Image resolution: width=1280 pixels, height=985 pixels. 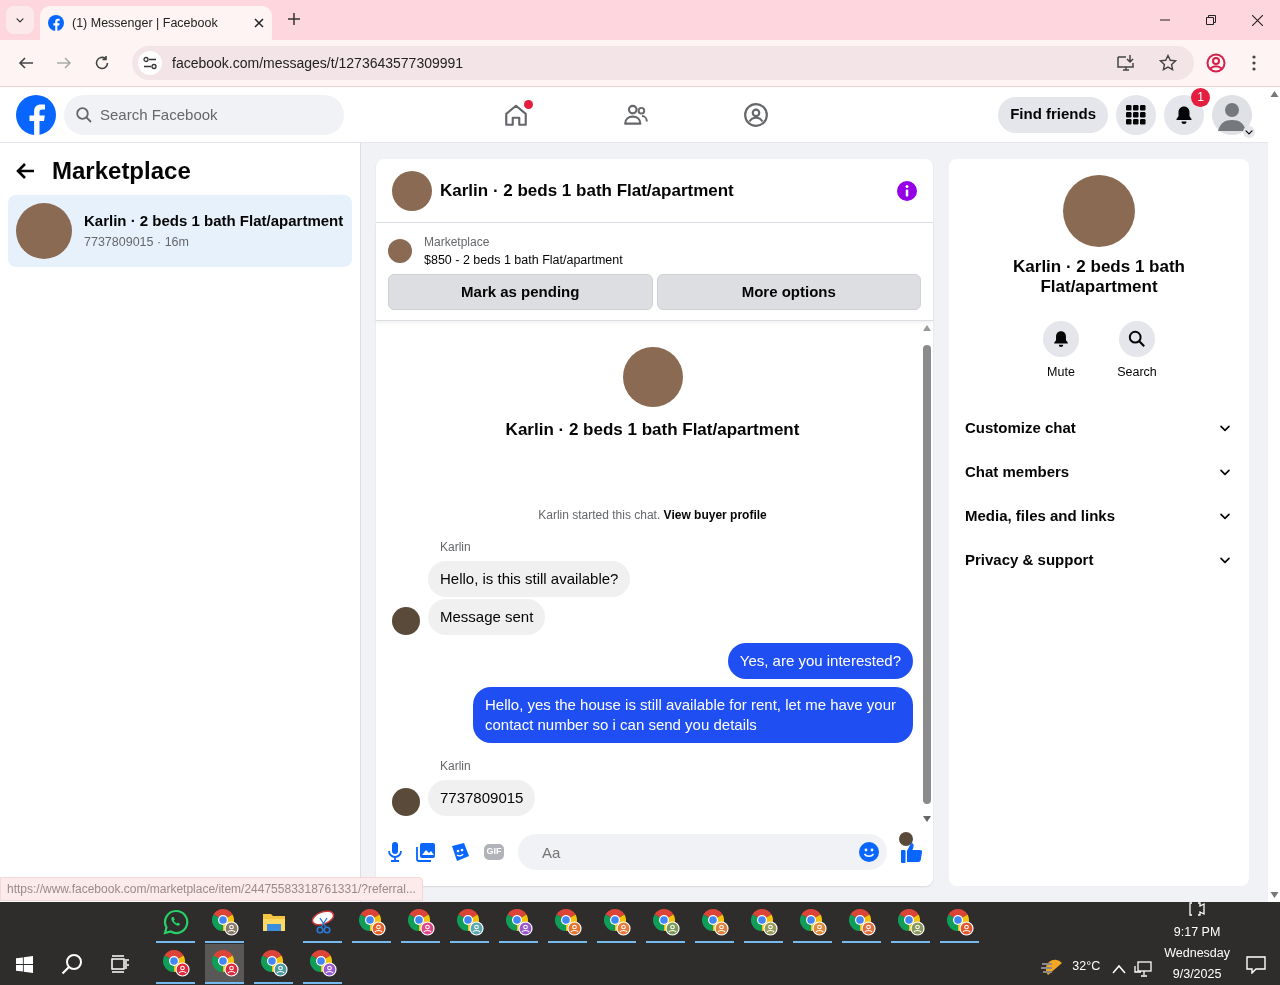 What do you see at coordinates (1099, 515) in the screenshot?
I see `section-toggle: Media, files and links` at bounding box center [1099, 515].